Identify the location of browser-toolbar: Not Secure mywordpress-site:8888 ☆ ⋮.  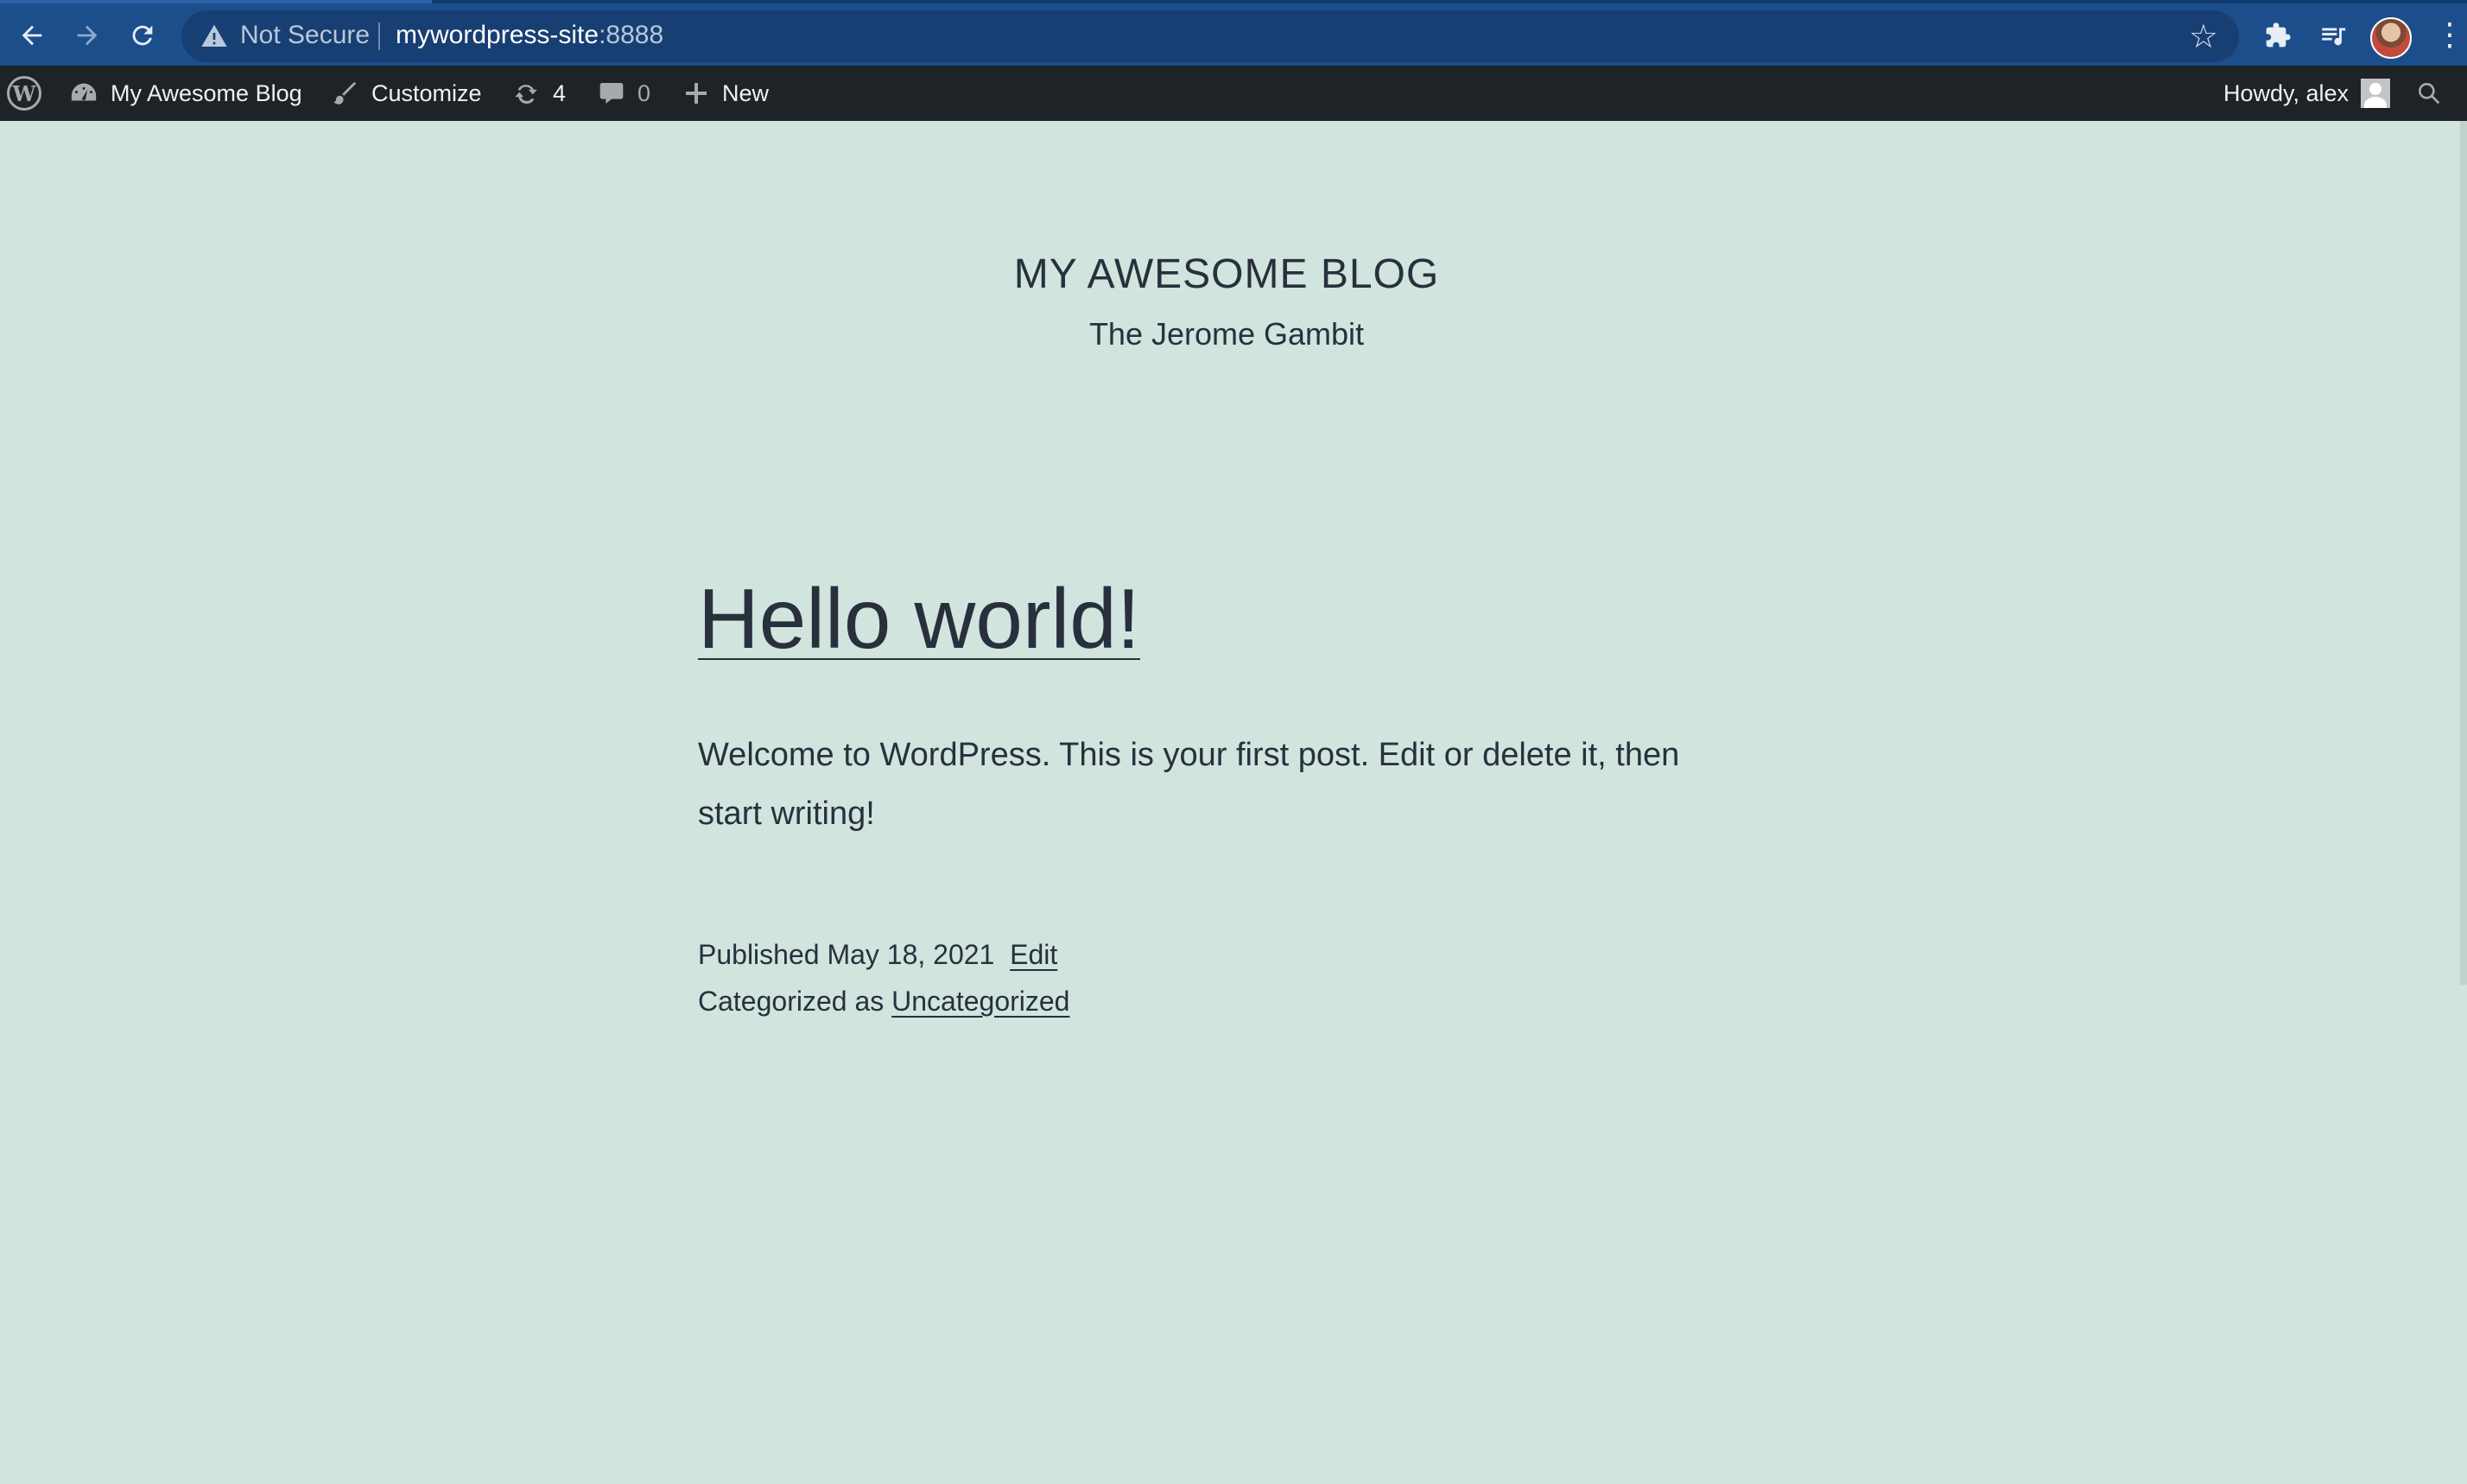
(1233, 33).